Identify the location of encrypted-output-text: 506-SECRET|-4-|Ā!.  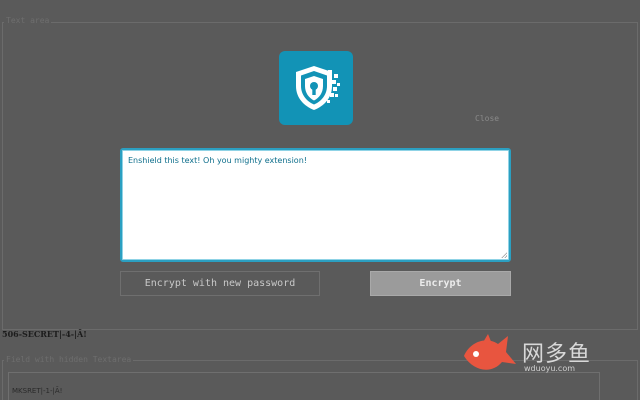
(44, 334).